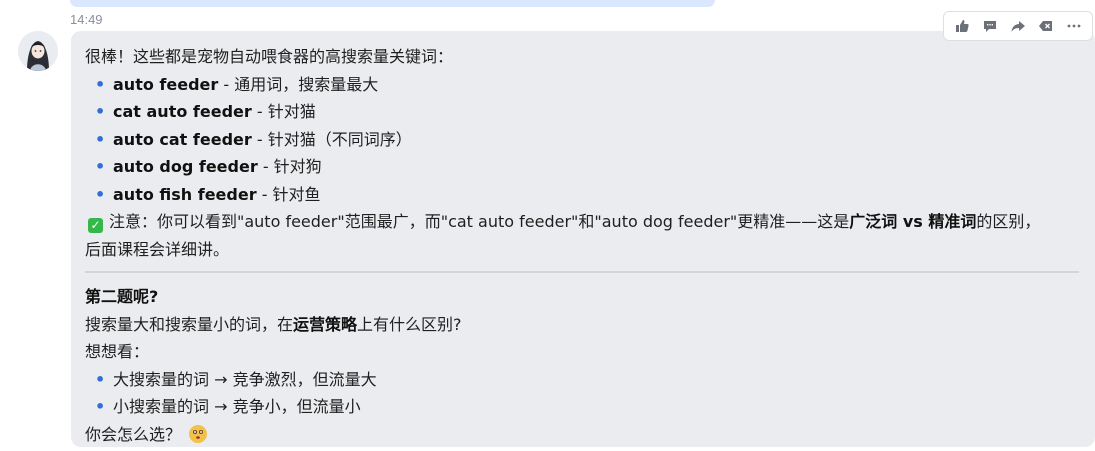 This screenshot has height=451, width=1095. What do you see at coordinates (582, 380) in the screenshot?
I see `option-item: • 大搜索量的词 → 竞争激烈，但流量大` at bounding box center [582, 380].